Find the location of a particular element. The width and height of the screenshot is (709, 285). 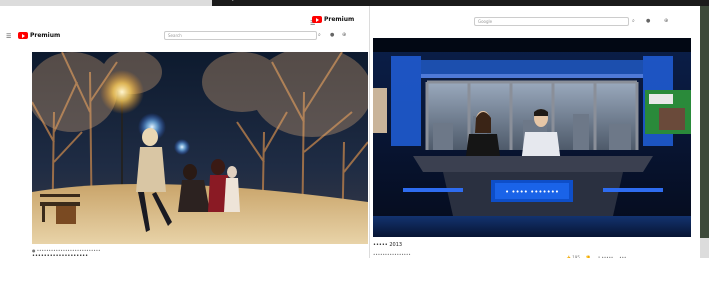

youtube-brand-text-right: Premium is located at coordinates (339, 19).